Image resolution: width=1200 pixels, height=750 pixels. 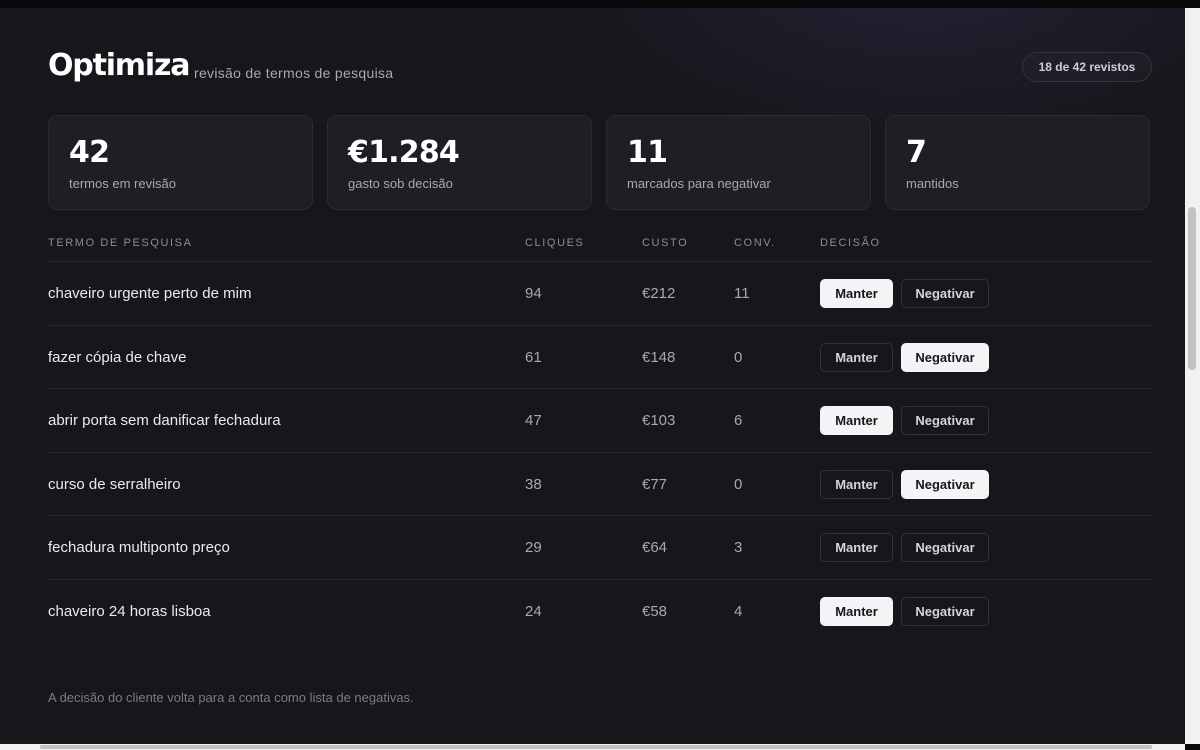 What do you see at coordinates (1017, 162) in the screenshot?
I see `stat-card-kept: 7 mantidos` at bounding box center [1017, 162].